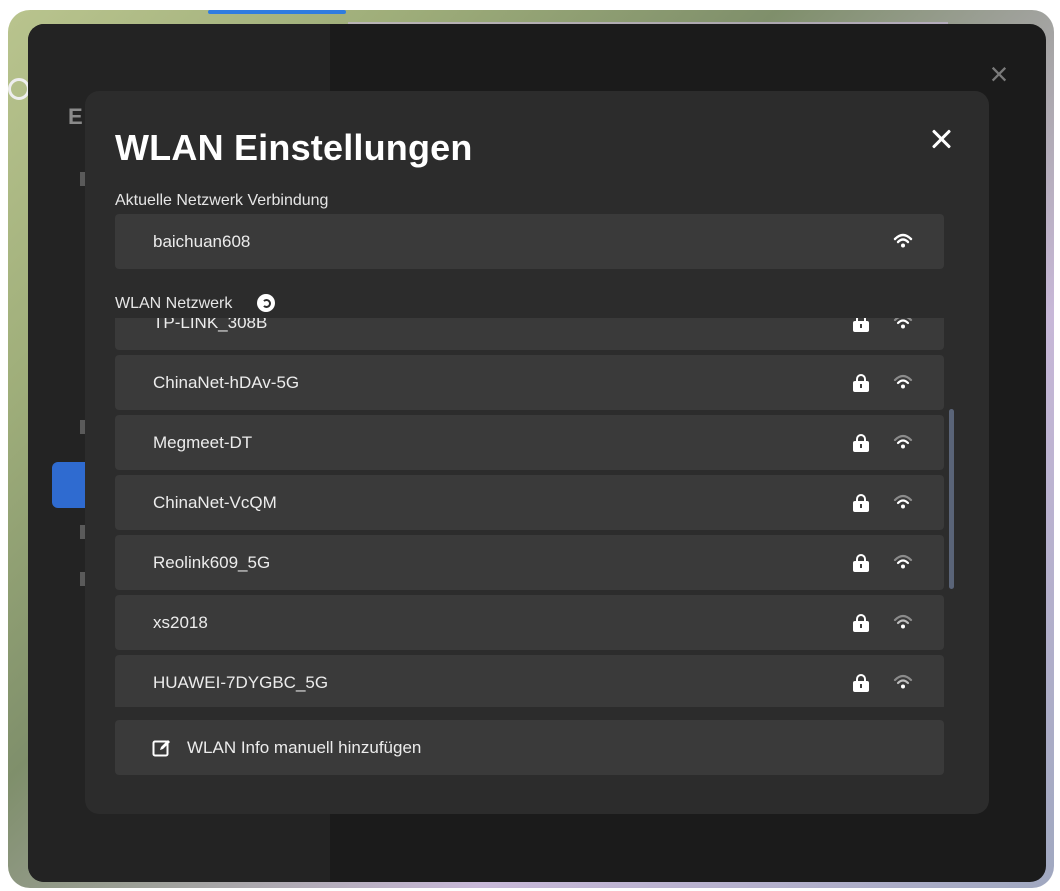 The width and height of the screenshot is (1060, 891). Describe the element at coordinates (999, 74) in the screenshot. I see `settings-close-icon: ×` at that location.